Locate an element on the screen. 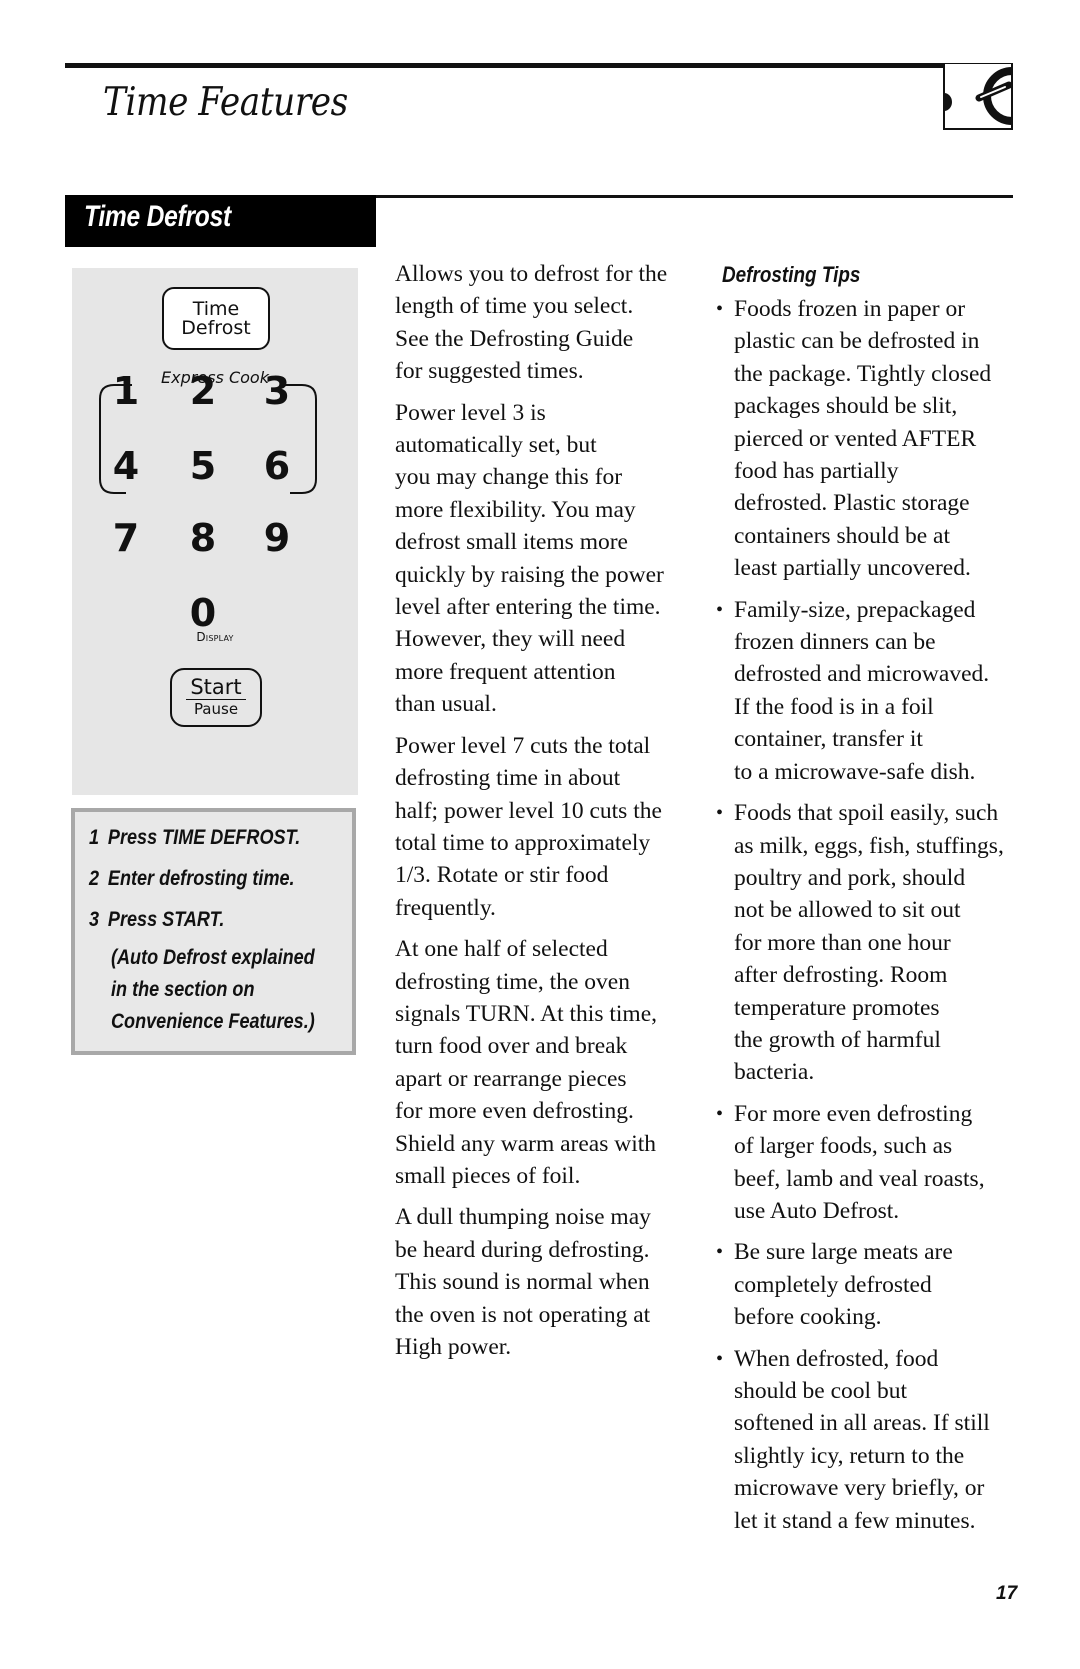 Image resolution: width=1080 pixels, height=1669 pixels. page-title: Time Features is located at coordinates (225, 102).